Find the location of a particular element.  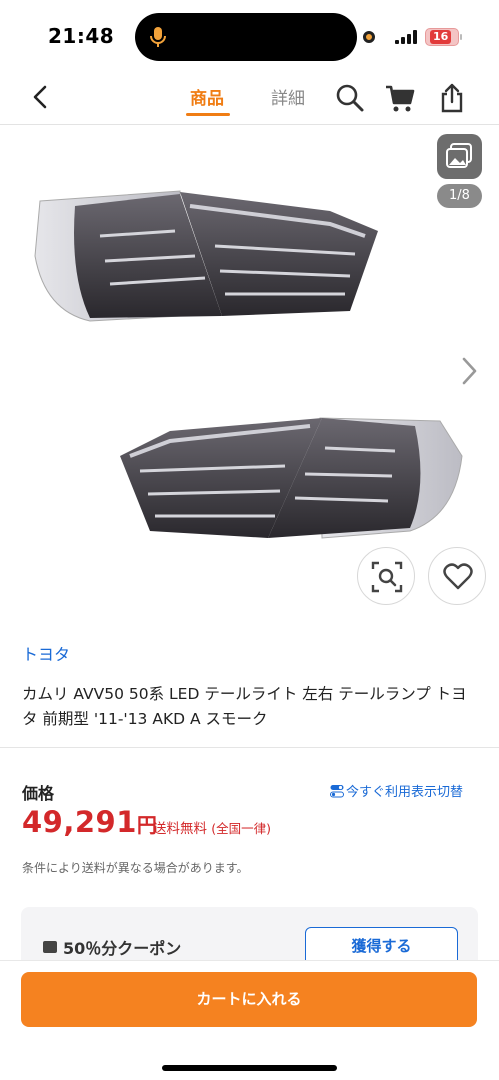

image-search-icon is located at coordinates (387, 577).